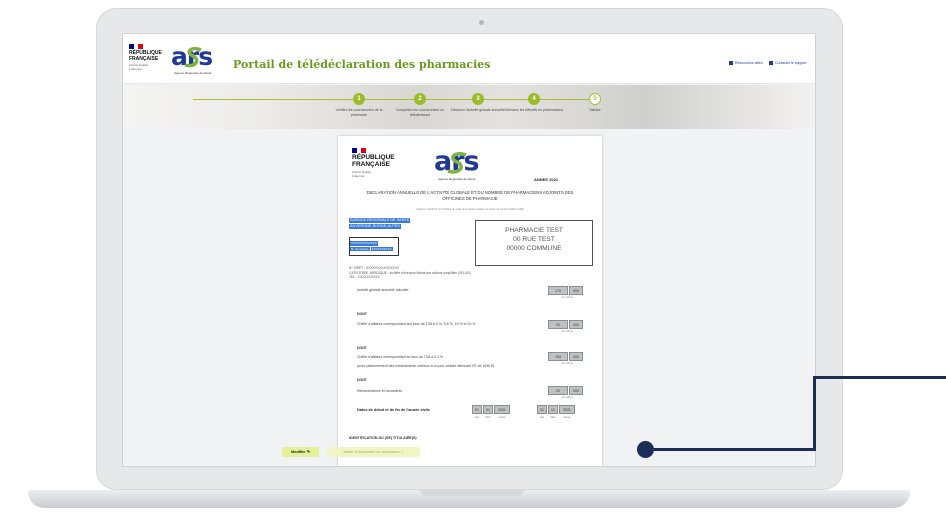  I want to click on ars-subtitle: Agence Régionale de Santé, so click(193, 73).